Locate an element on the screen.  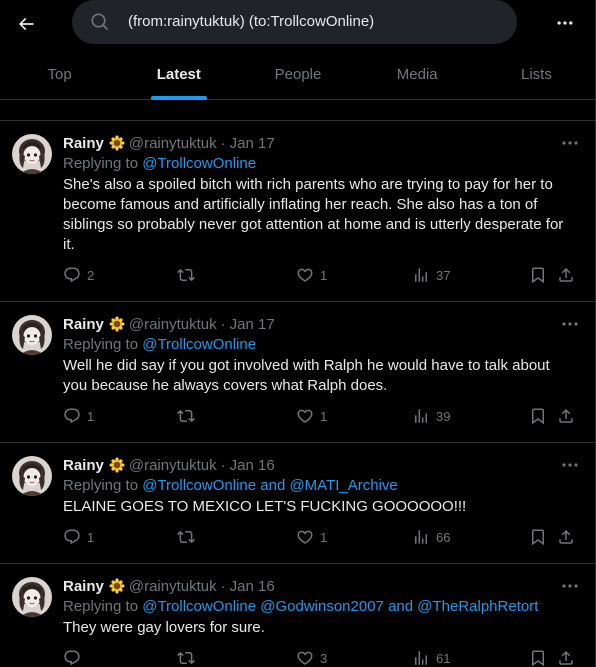
tweet-actions: 3 61 is located at coordinates (321, 657).